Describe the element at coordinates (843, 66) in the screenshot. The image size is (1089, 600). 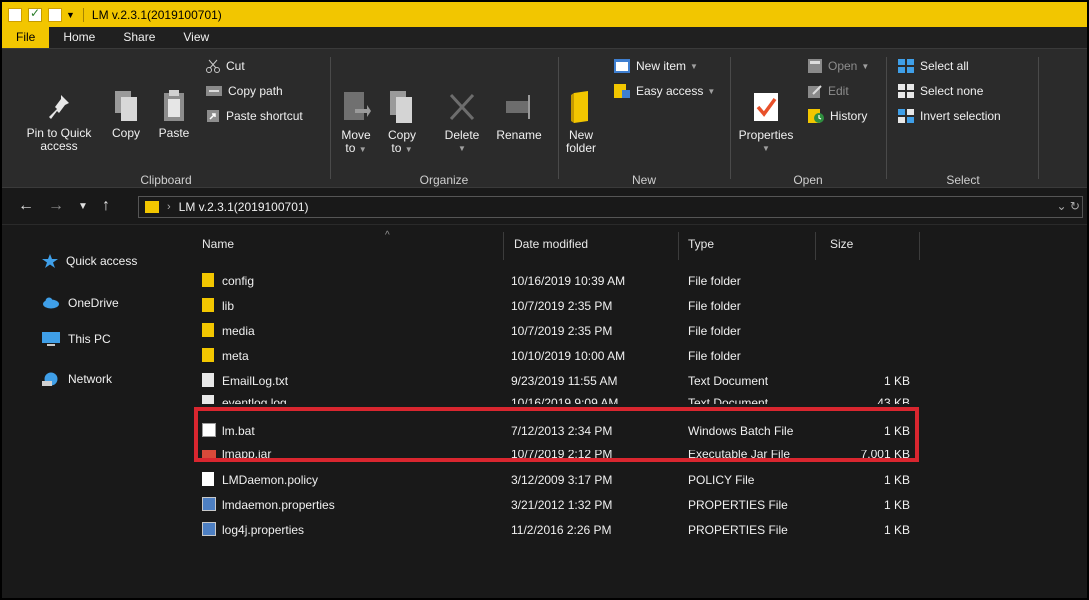
I see `open-label: Open` at that location.